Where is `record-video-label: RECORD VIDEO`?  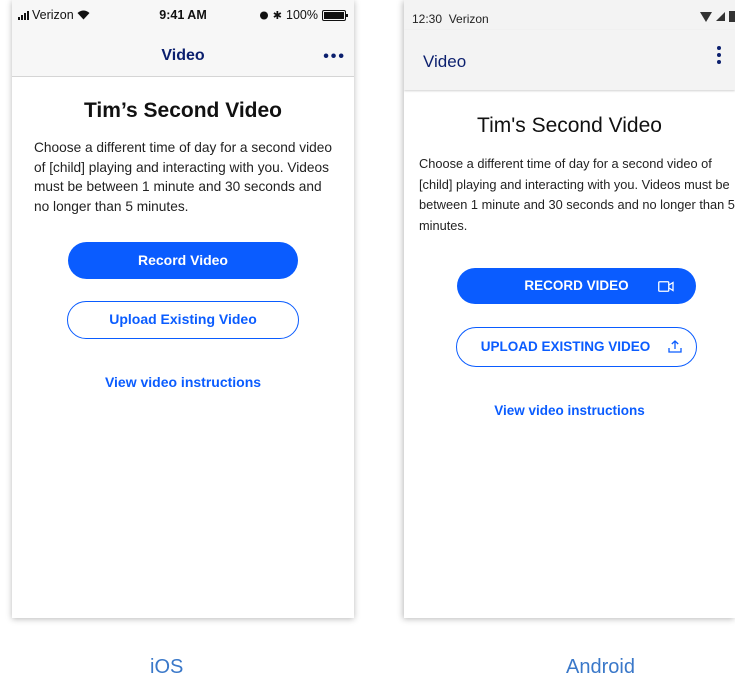
record-video-label: RECORD VIDEO is located at coordinates (576, 285).